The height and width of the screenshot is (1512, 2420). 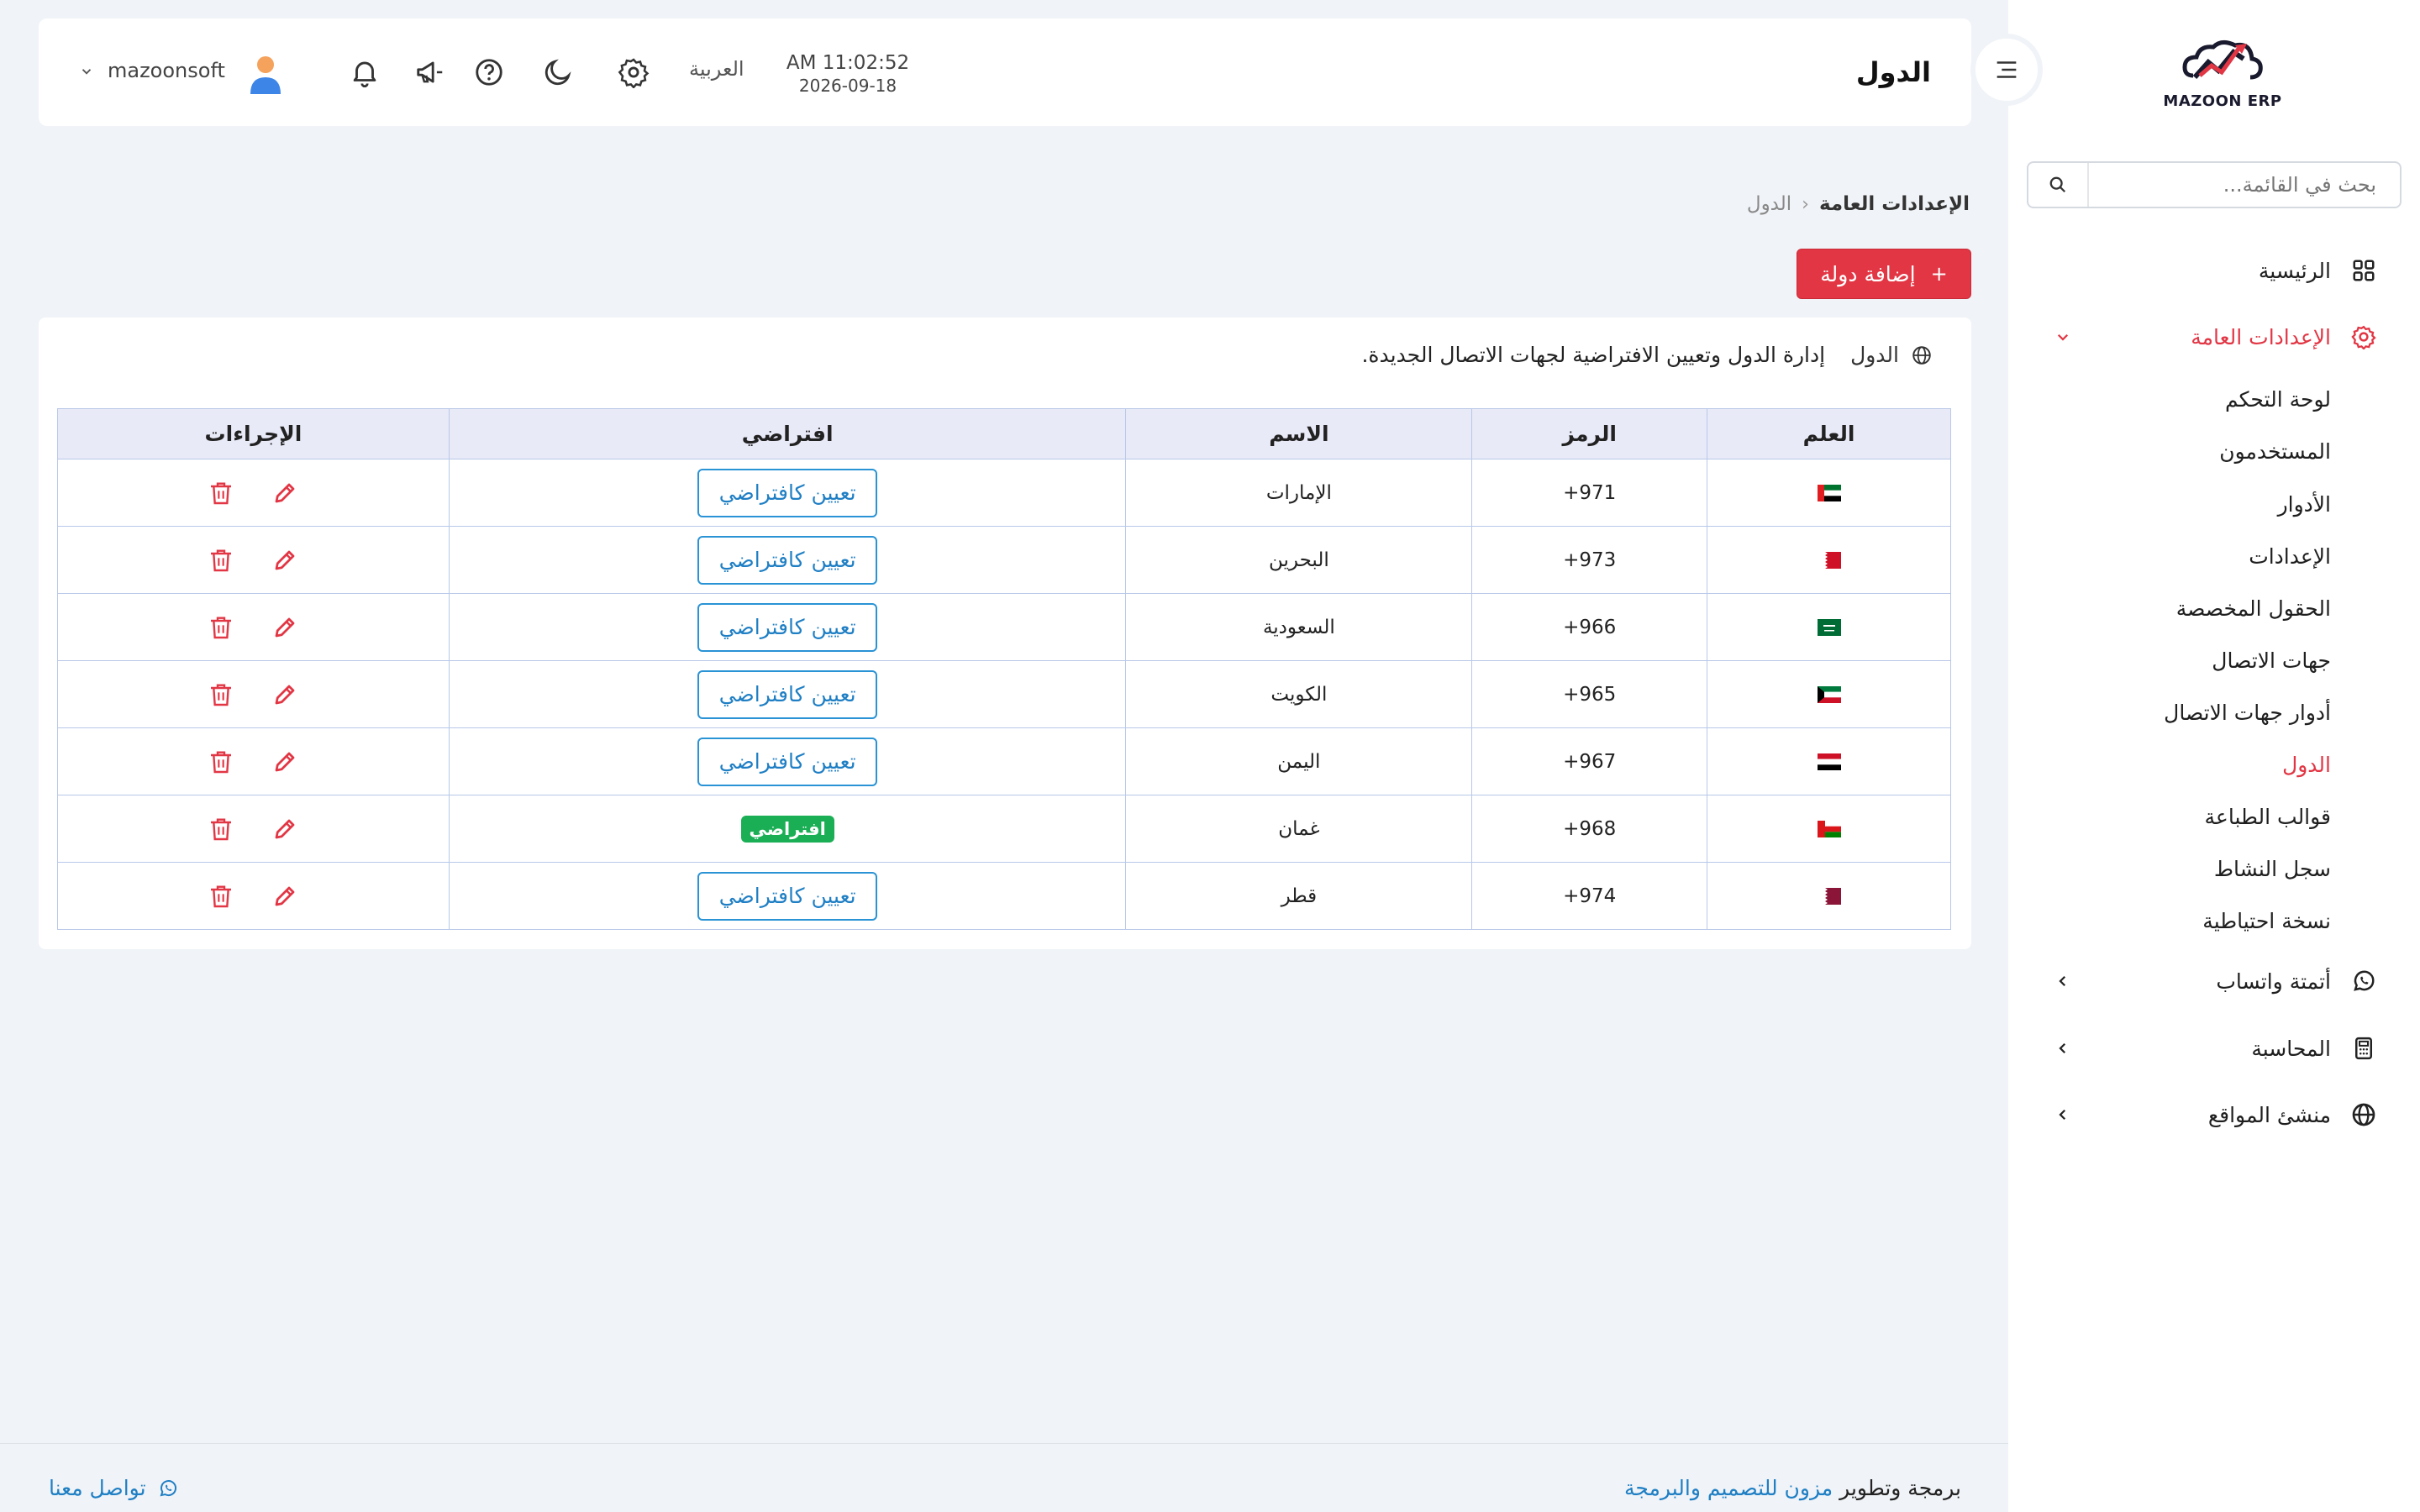 What do you see at coordinates (166, 70) in the screenshot?
I see `username: mazoonsoft` at bounding box center [166, 70].